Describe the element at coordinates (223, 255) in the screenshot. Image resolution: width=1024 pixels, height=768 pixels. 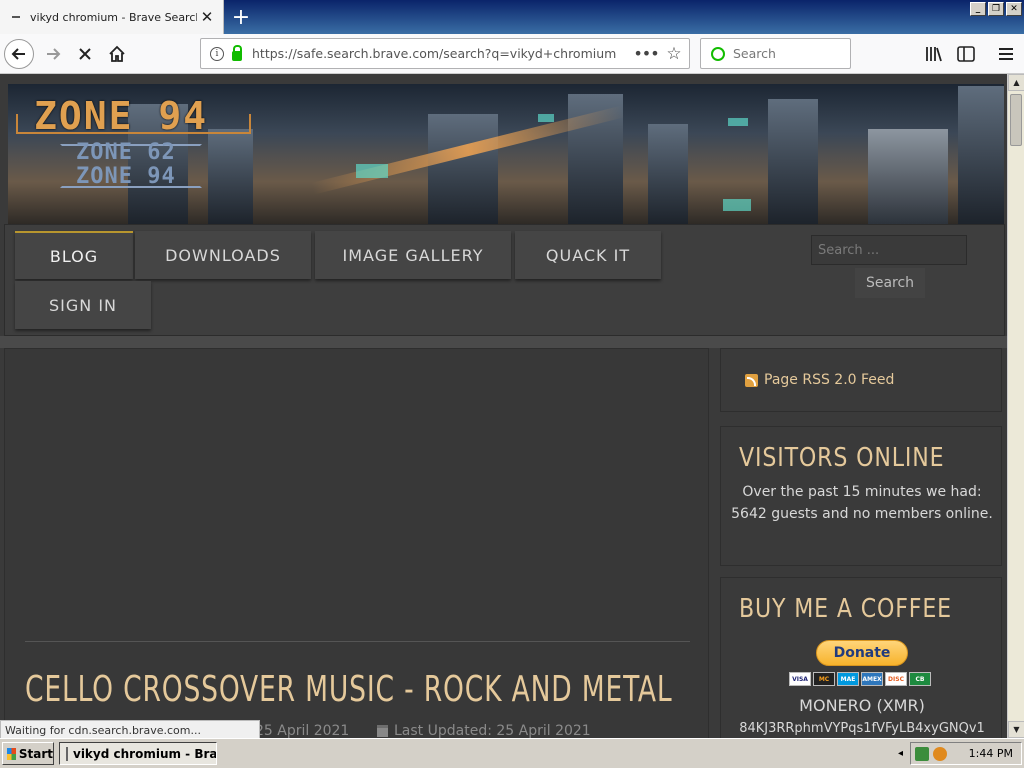
I see `nav-item-downloads: DOWNLOADS` at that location.